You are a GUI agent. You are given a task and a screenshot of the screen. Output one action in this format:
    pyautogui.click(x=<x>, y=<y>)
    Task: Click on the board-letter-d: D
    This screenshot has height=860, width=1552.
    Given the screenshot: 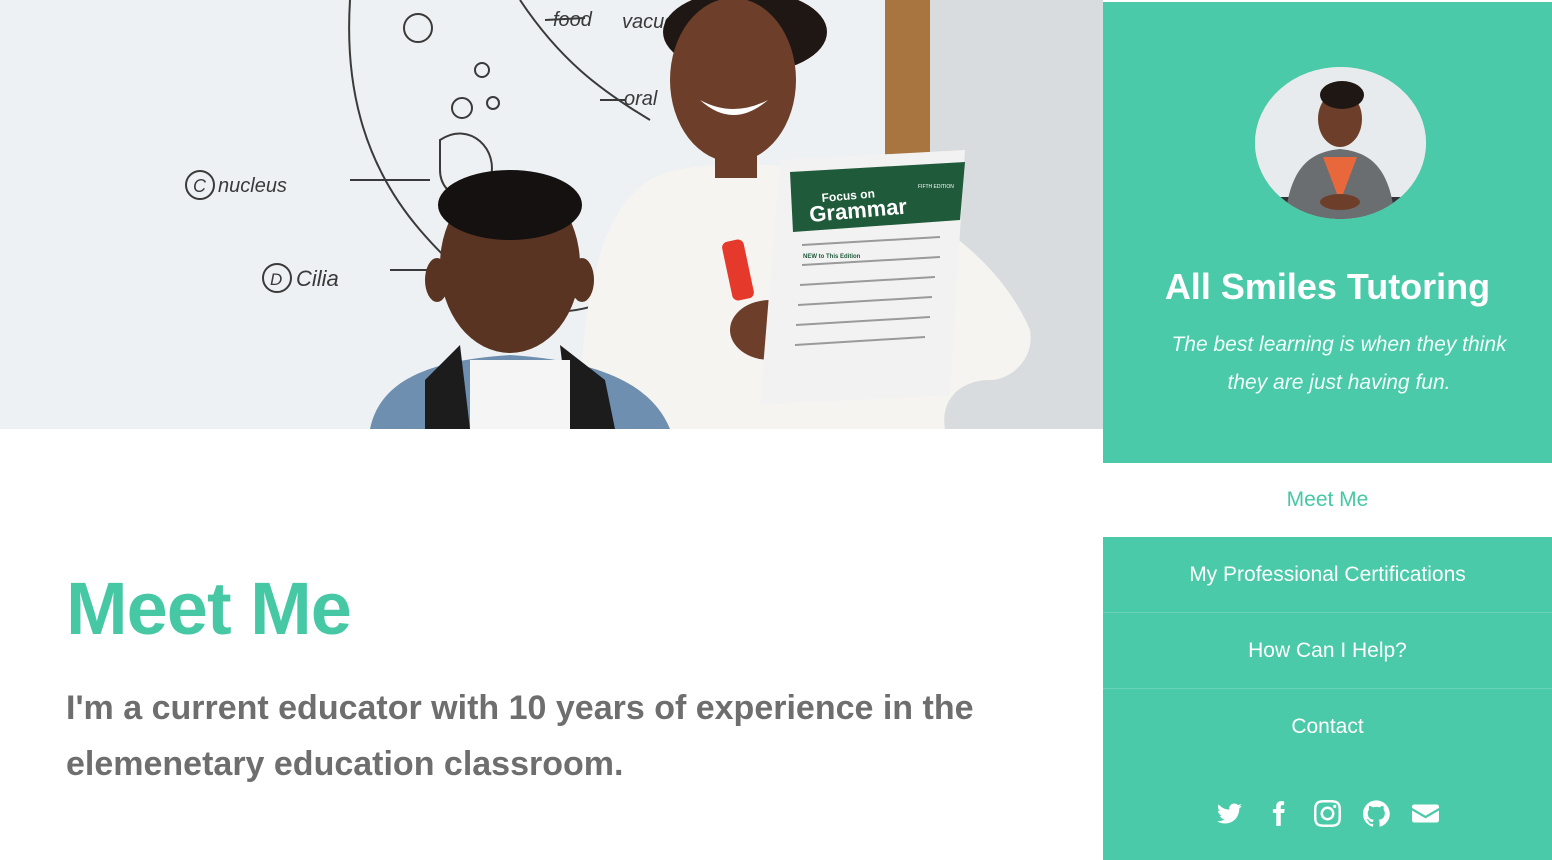 What is the action you would take?
    pyautogui.click(x=276, y=279)
    